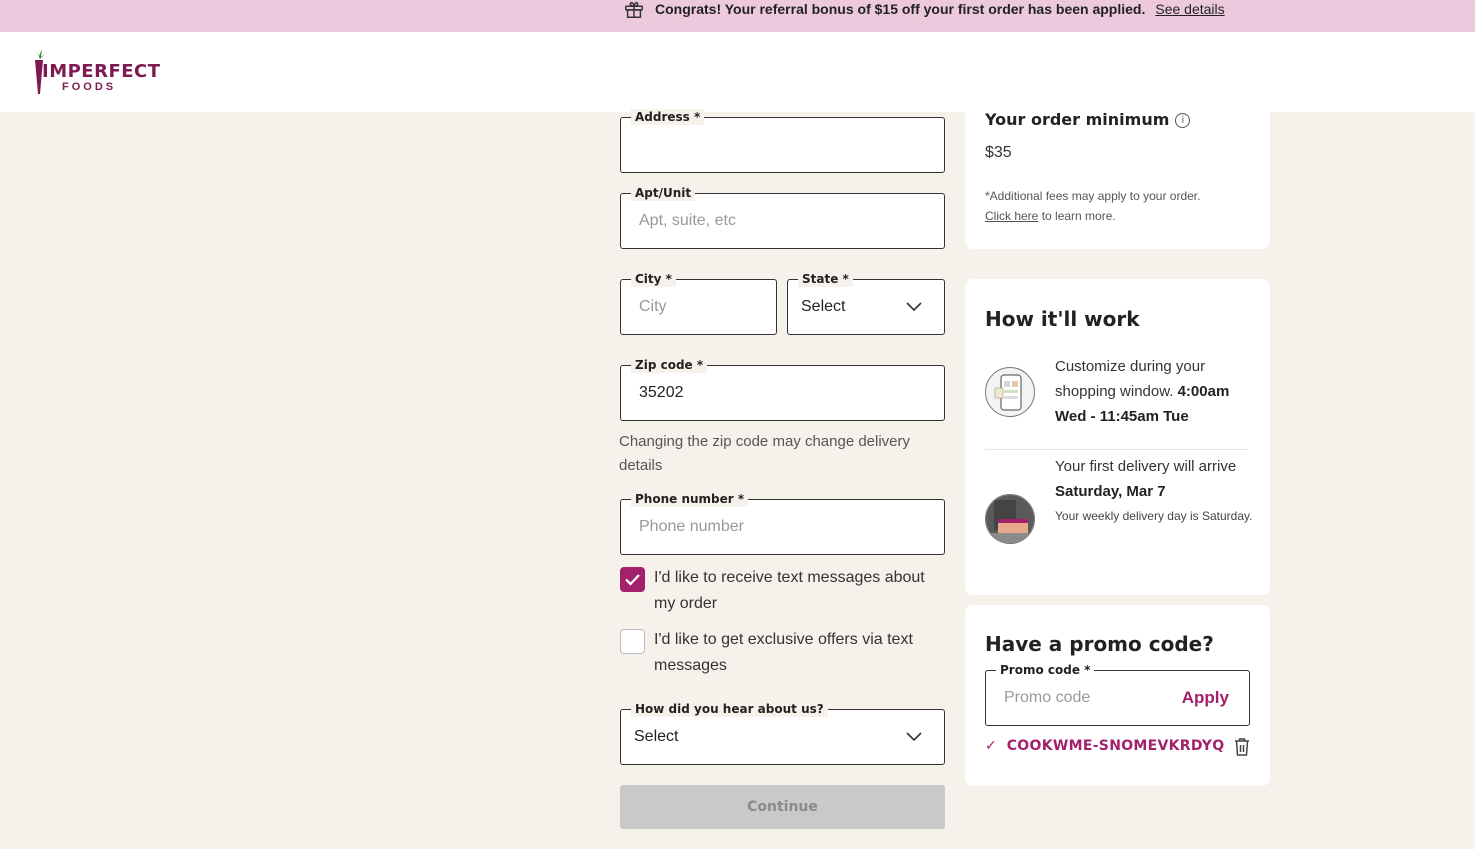 This screenshot has width=1475, height=849. I want to click on apply-button: Apply, so click(1205, 698).